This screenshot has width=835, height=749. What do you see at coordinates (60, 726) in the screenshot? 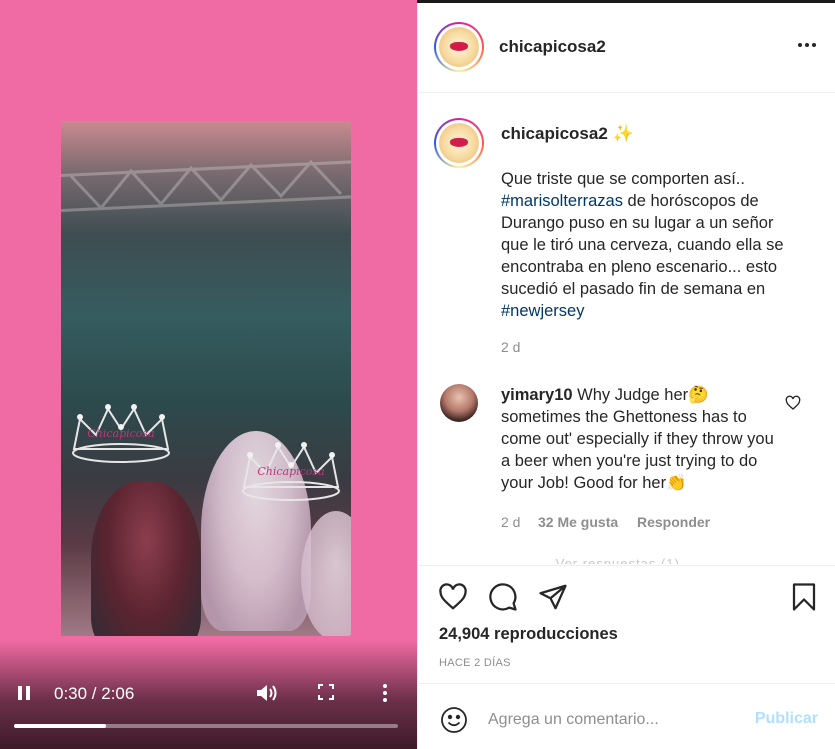
I see `video-progress-fill` at bounding box center [60, 726].